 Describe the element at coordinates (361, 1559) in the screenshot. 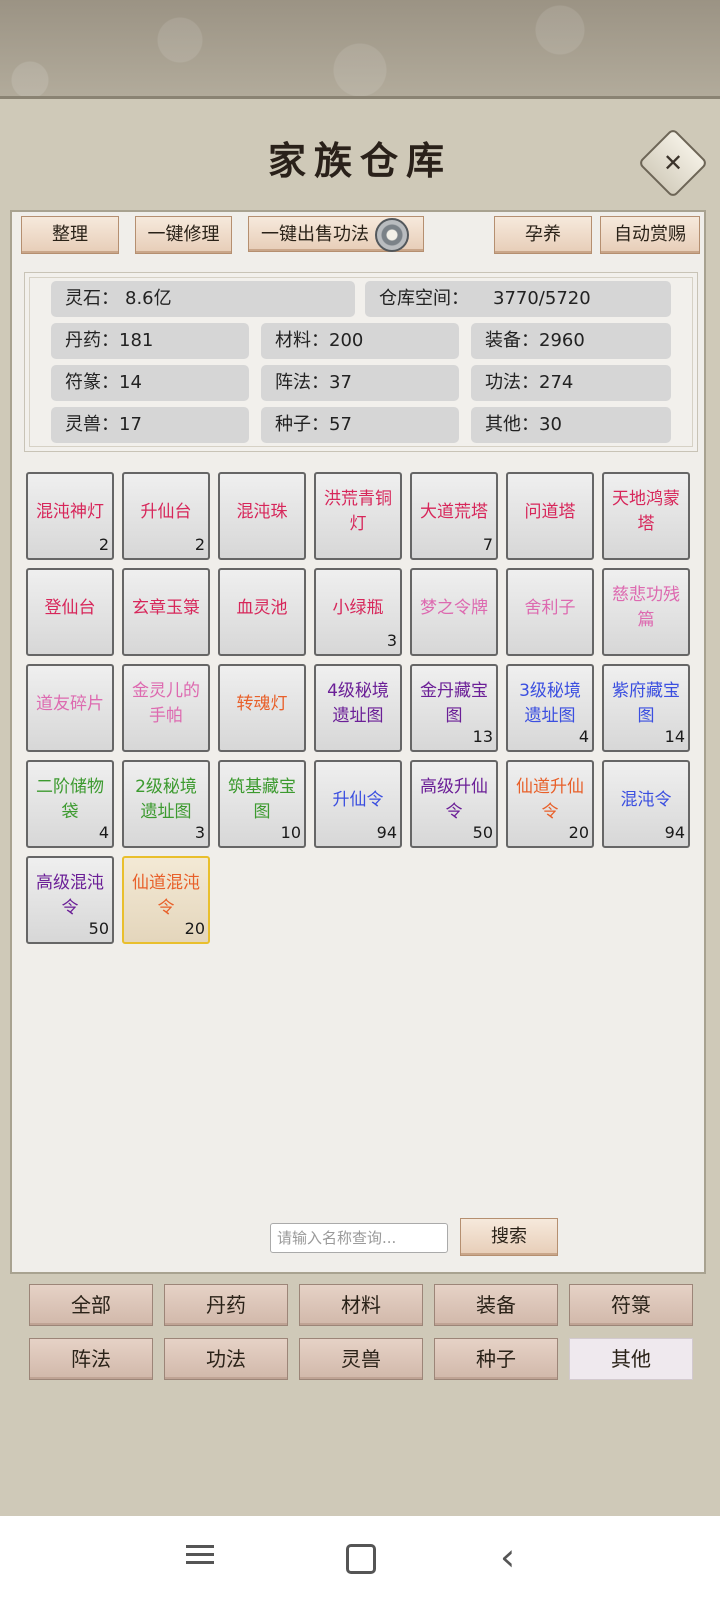

I see `home-icon` at that location.